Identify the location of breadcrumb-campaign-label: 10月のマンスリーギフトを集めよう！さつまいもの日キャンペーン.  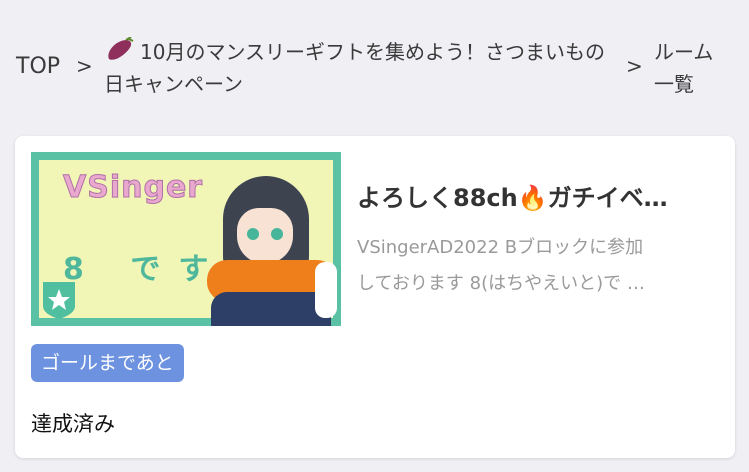
(355, 68).